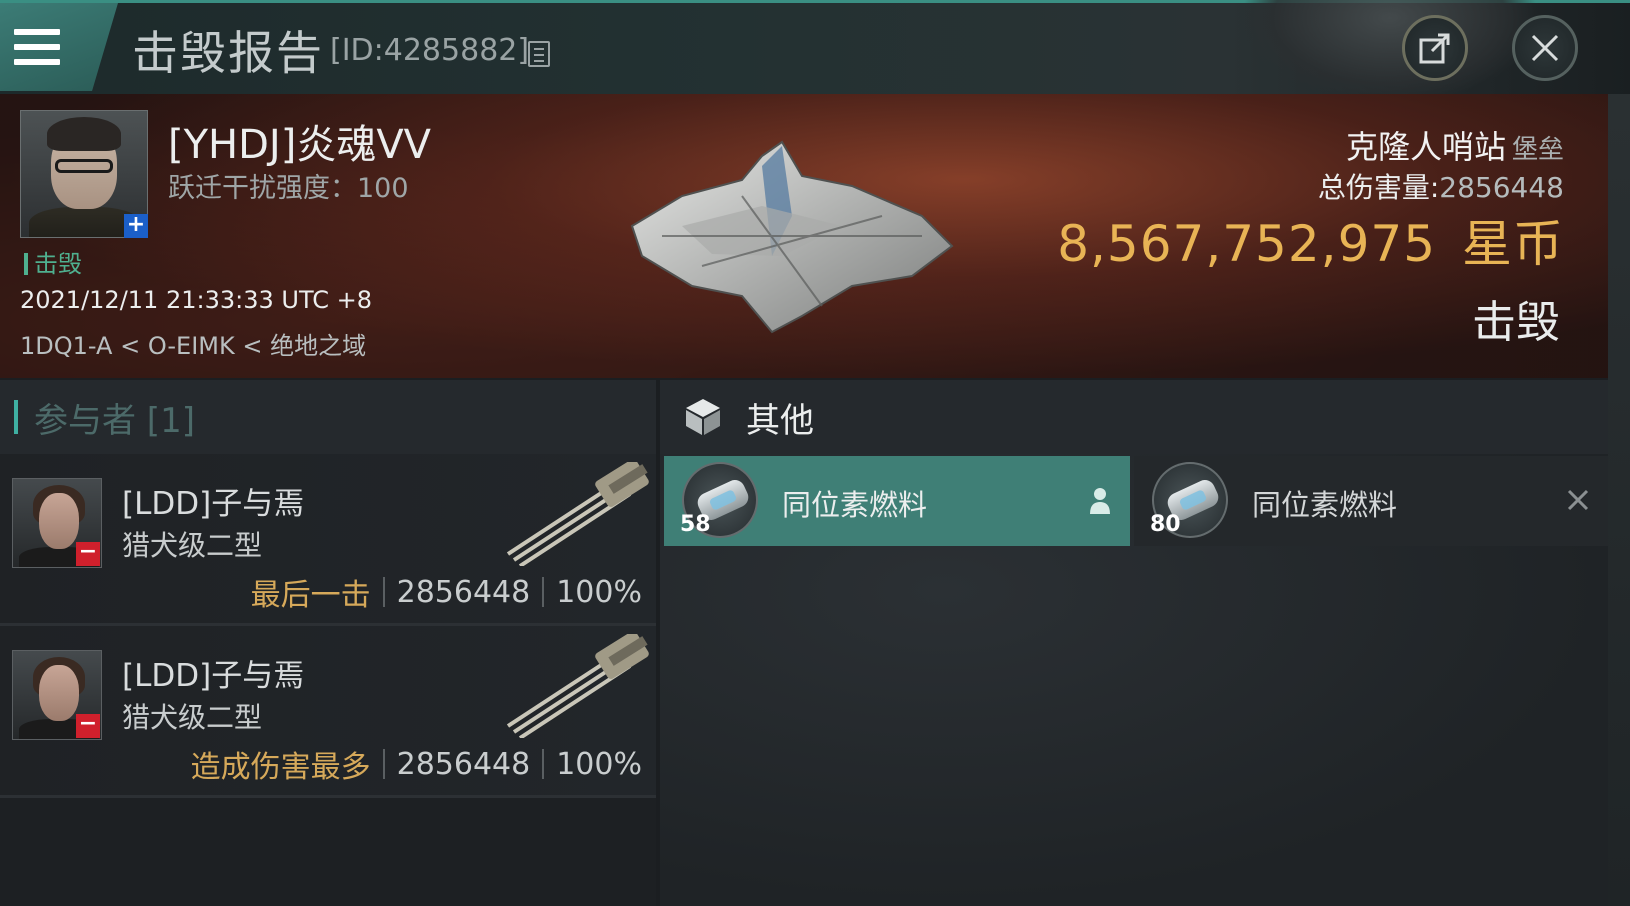 Image resolution: width=1630 pixels, height=906 pixels. I want to click on cube-icon, so click(703, 417).